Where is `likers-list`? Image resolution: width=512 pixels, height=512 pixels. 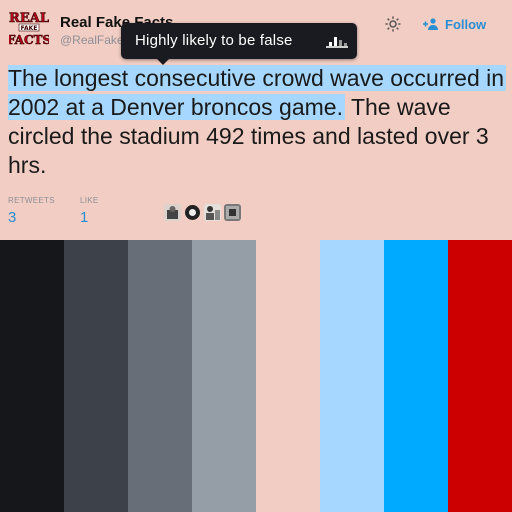
likers-list is located at coordinates (202, 212).